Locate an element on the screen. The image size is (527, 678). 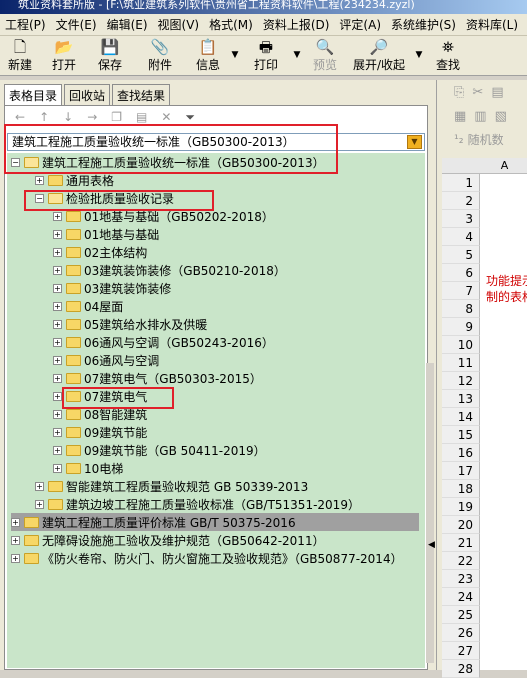
row-number: 15 is located at coordinates (461, 435).